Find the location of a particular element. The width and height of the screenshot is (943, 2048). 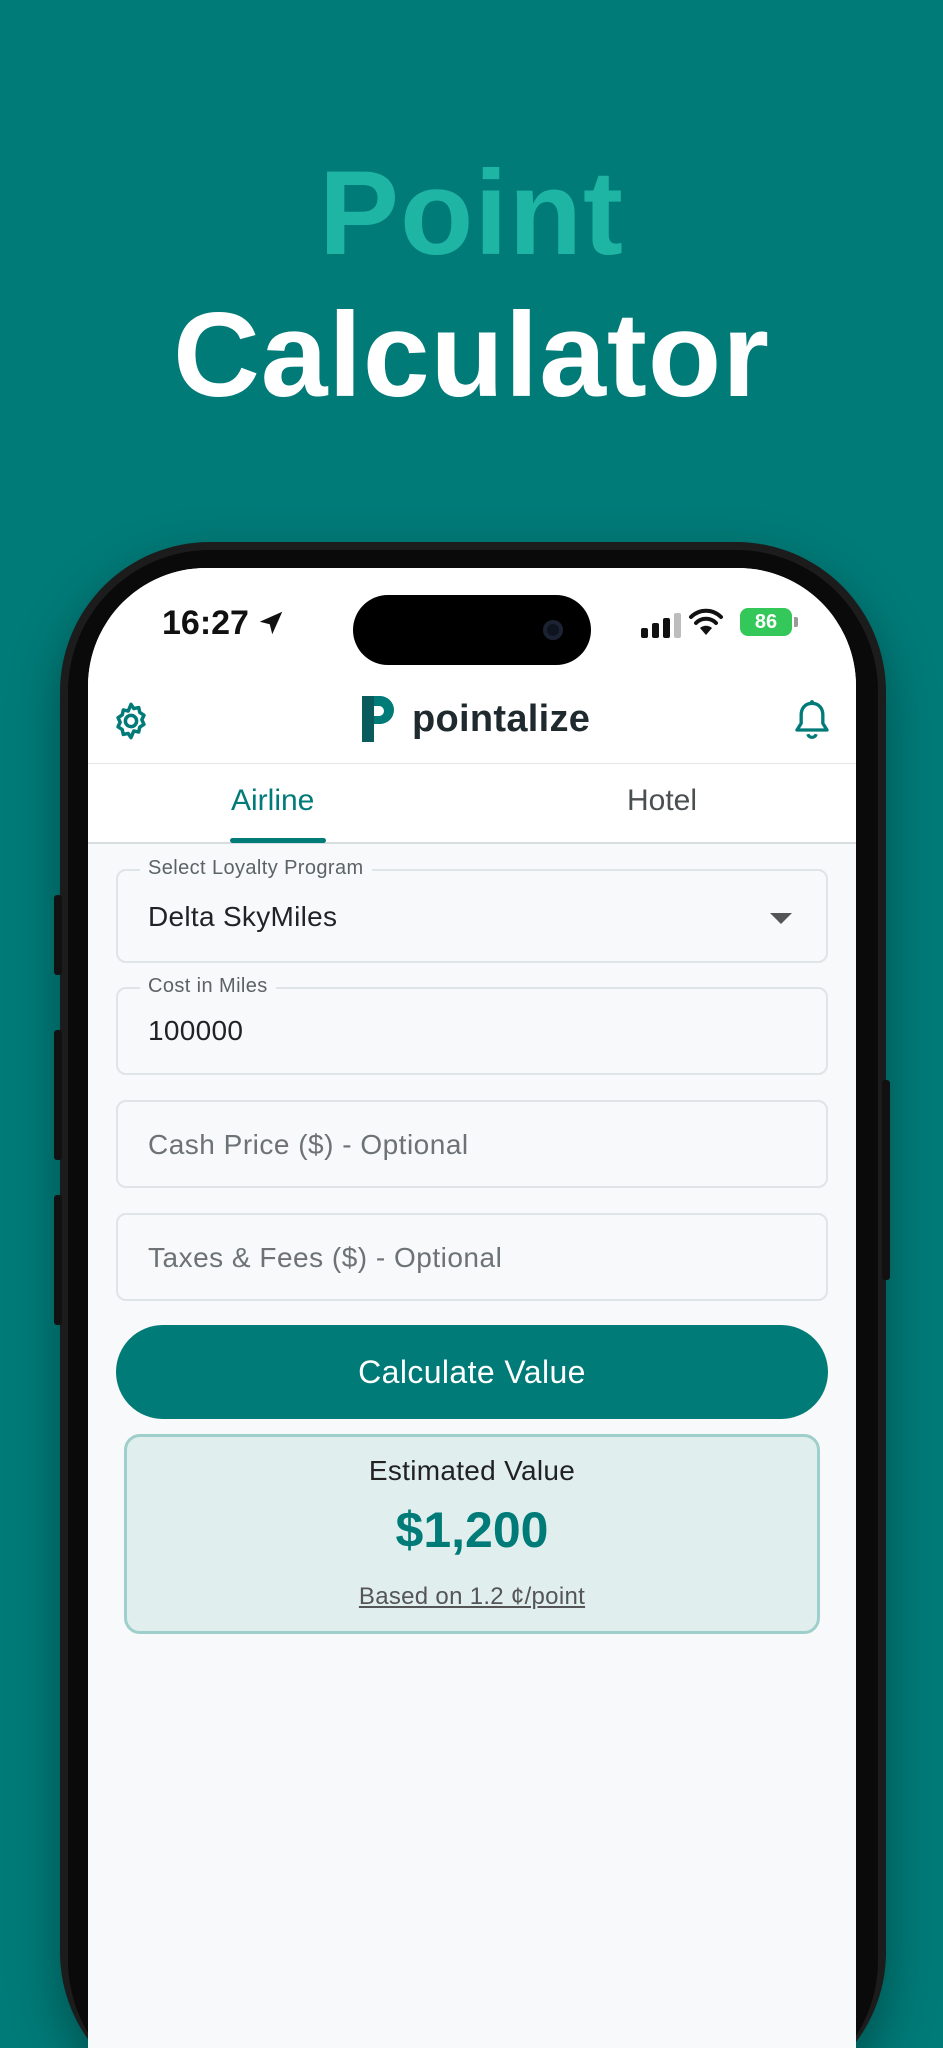

cash-price-placeholder: Cash Price ($) - Optional is located at coordinates (308, 1144).